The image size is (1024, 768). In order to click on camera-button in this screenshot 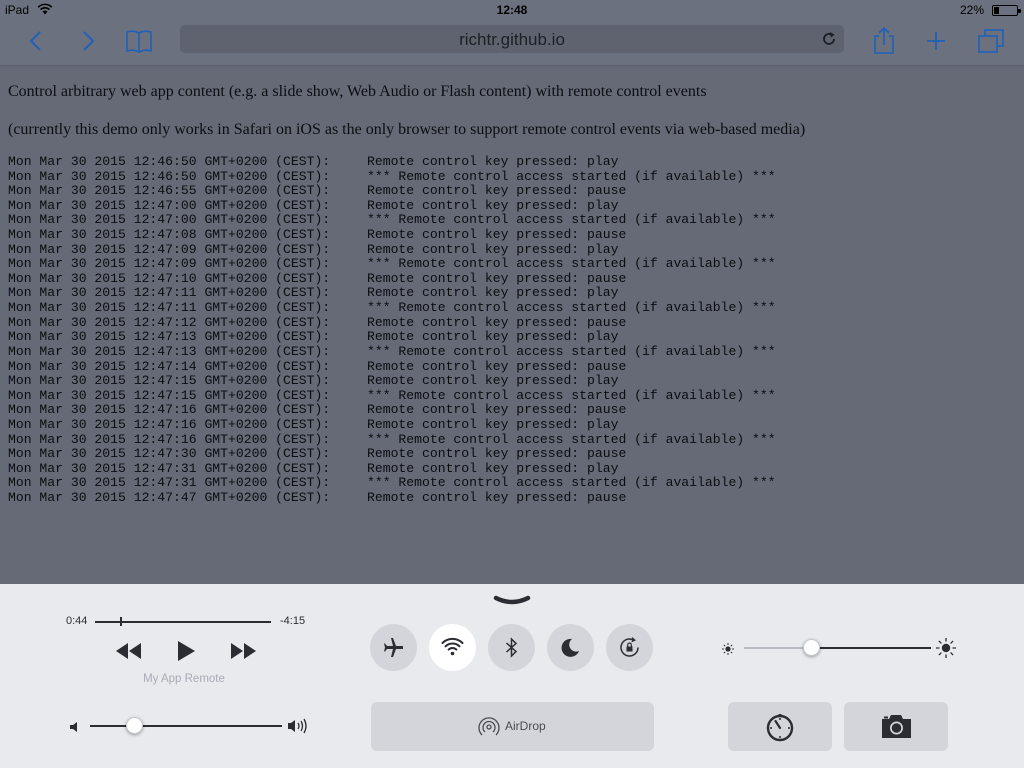, I will do `click(896, 726)`.